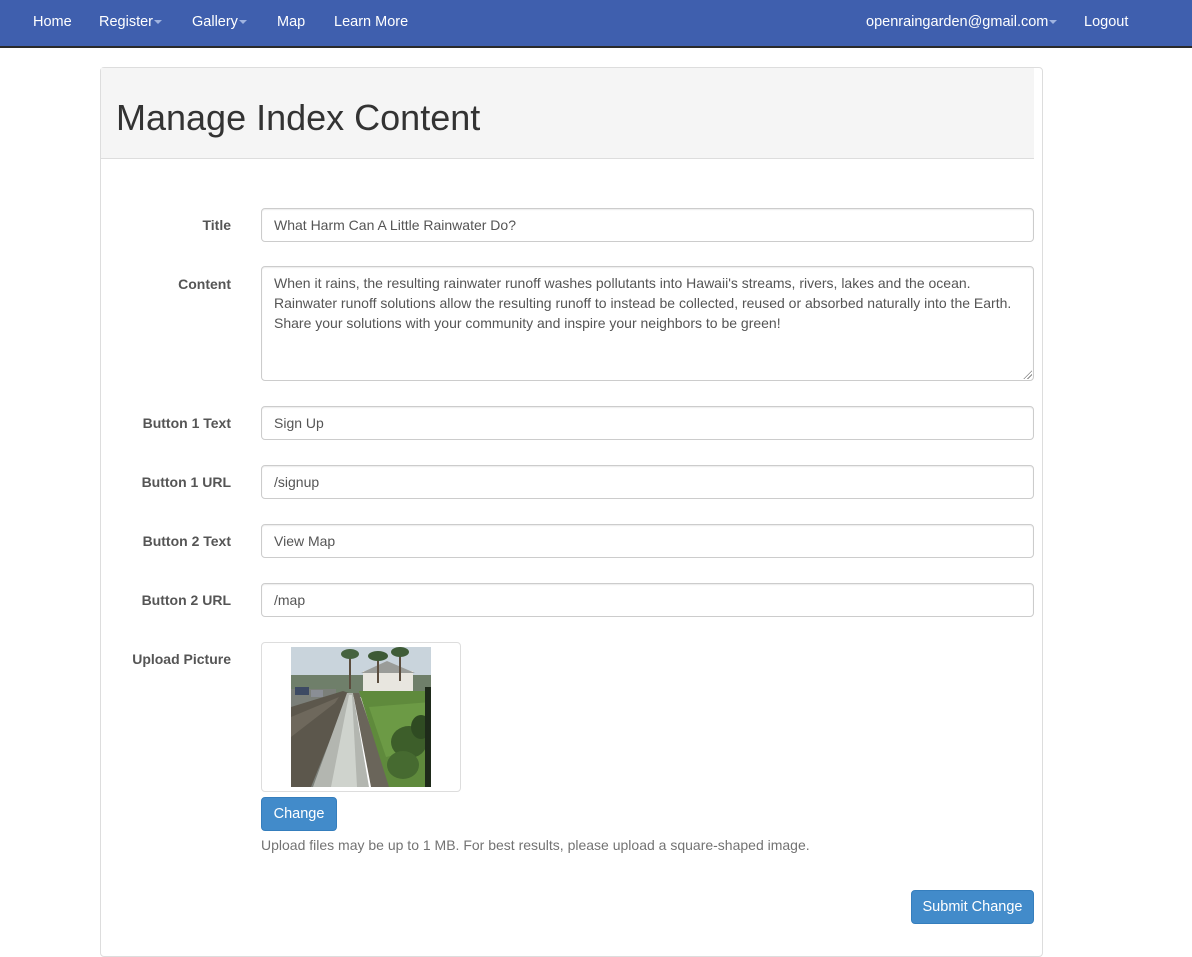  I want to click on button2-text-label: Button 2 Text, so click(186, 541).